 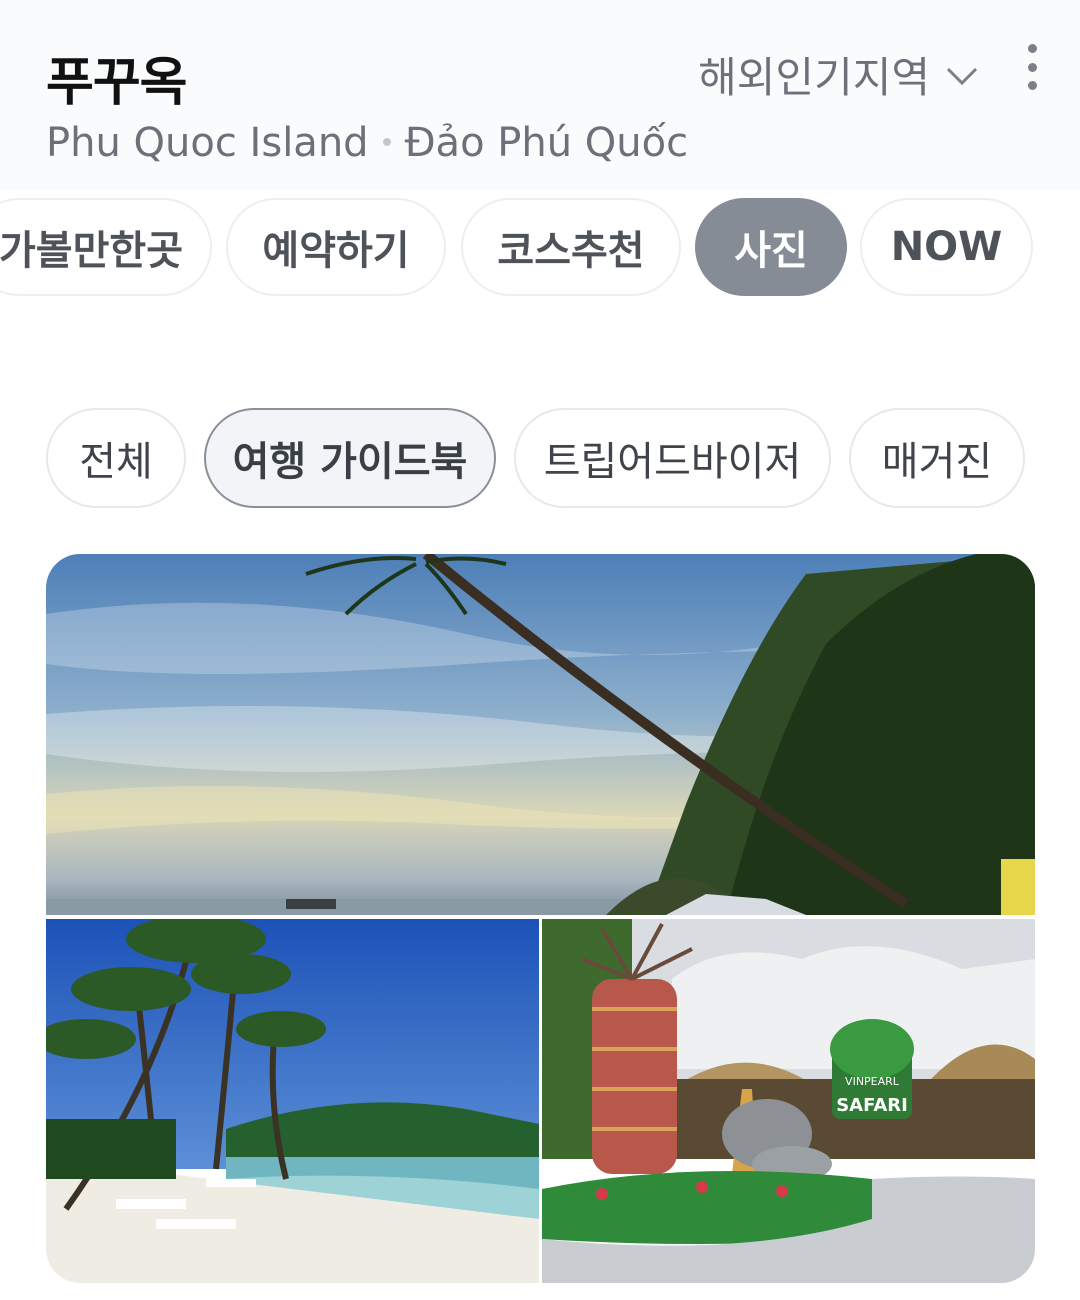 I want to click on tab-bar: 가볼만한곳 예약하기 코스추천 사진 NOW, so click(x=540, y=248).